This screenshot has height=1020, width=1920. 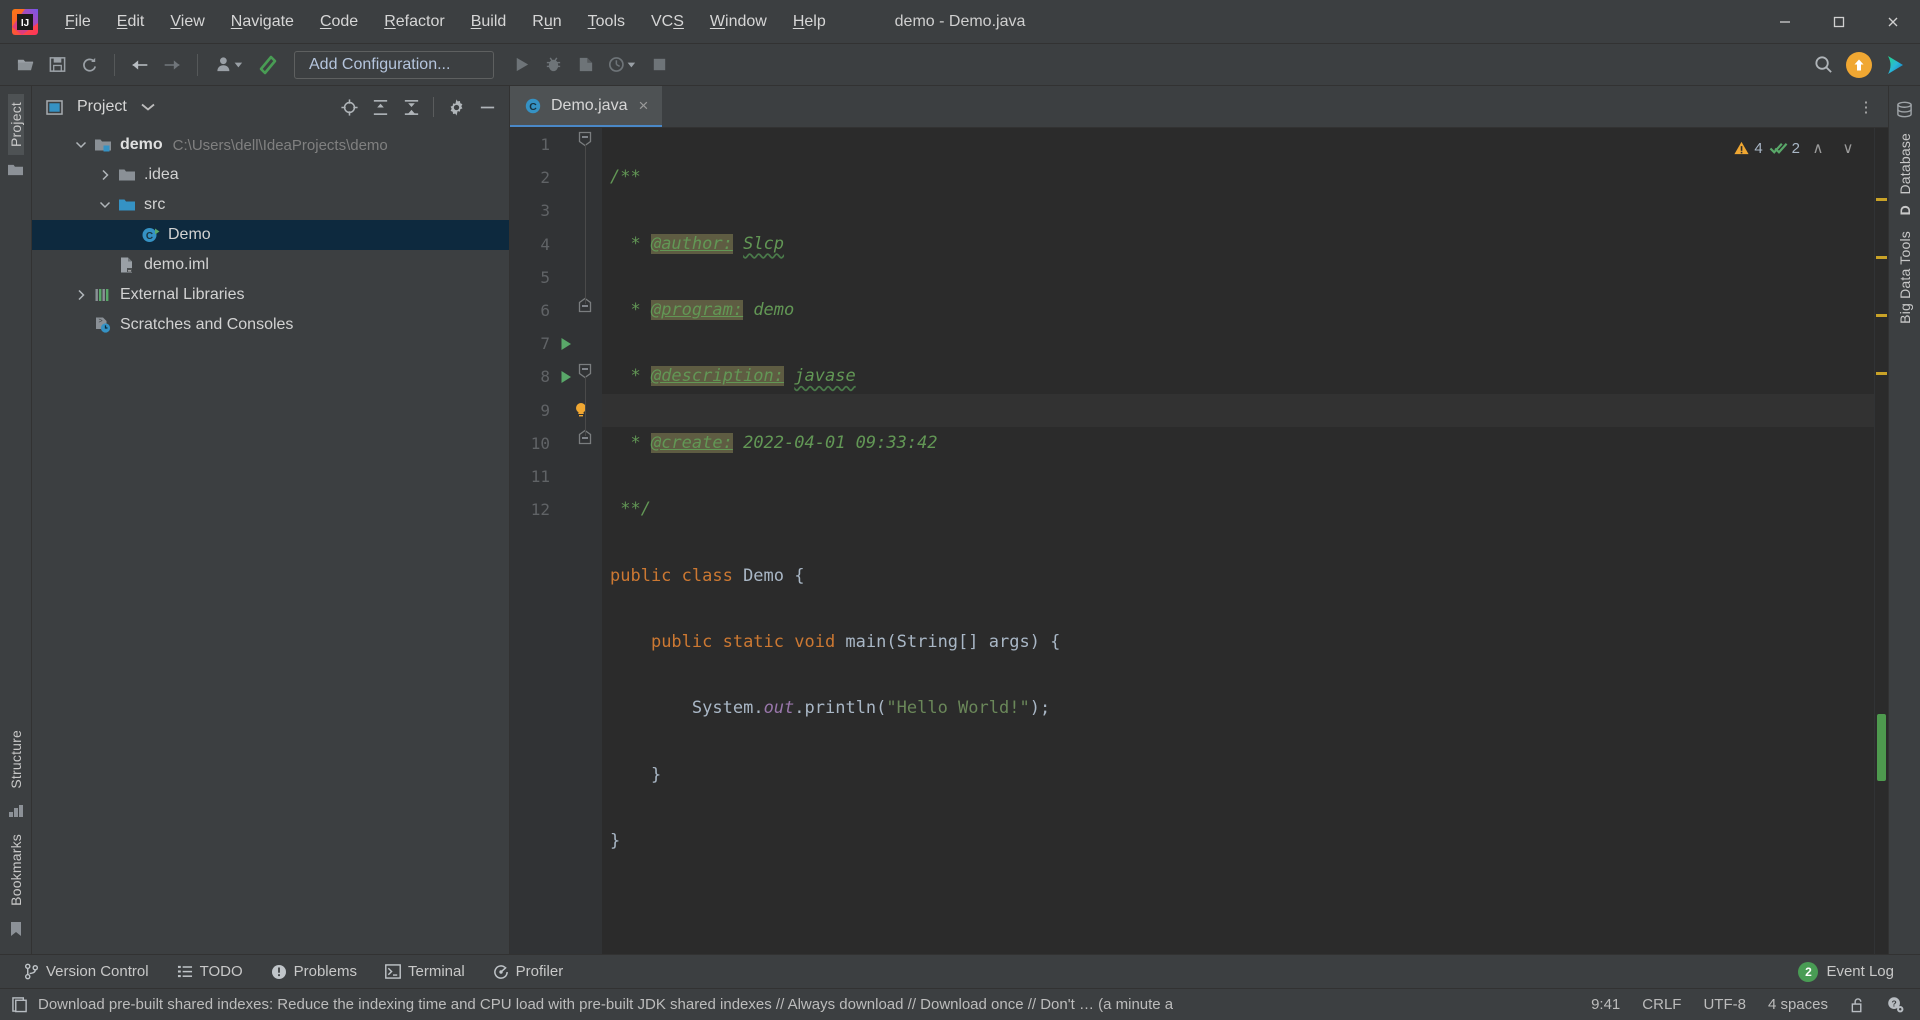 I want to click on tree-node-demo-class: C Demo, so click(x=270, y=235).